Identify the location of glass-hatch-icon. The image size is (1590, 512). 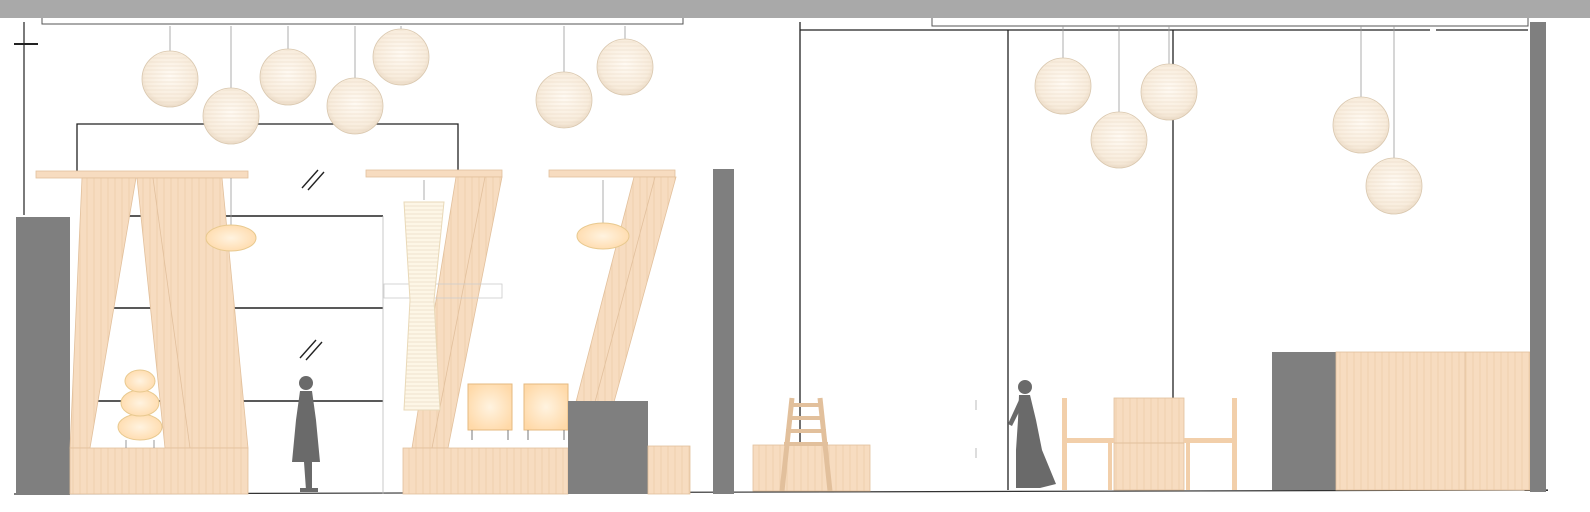
(312, 265).